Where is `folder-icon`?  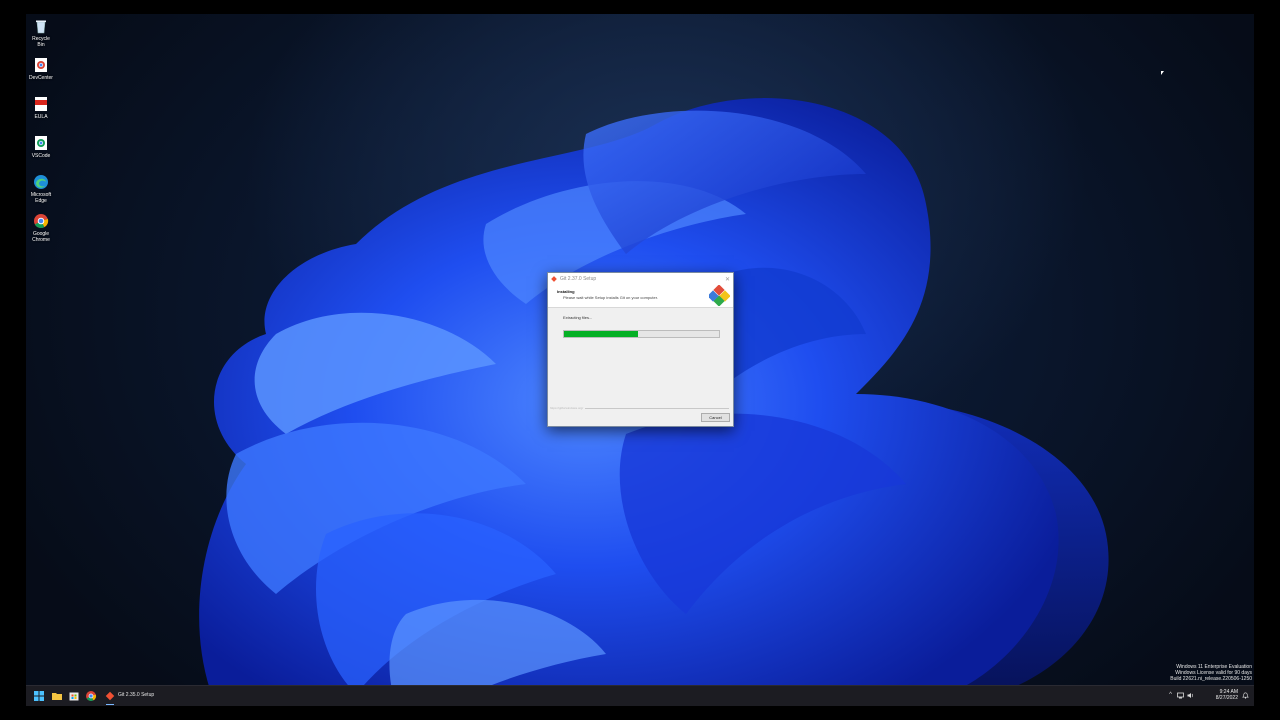 folder-icon is located at coordinates (57, 696).